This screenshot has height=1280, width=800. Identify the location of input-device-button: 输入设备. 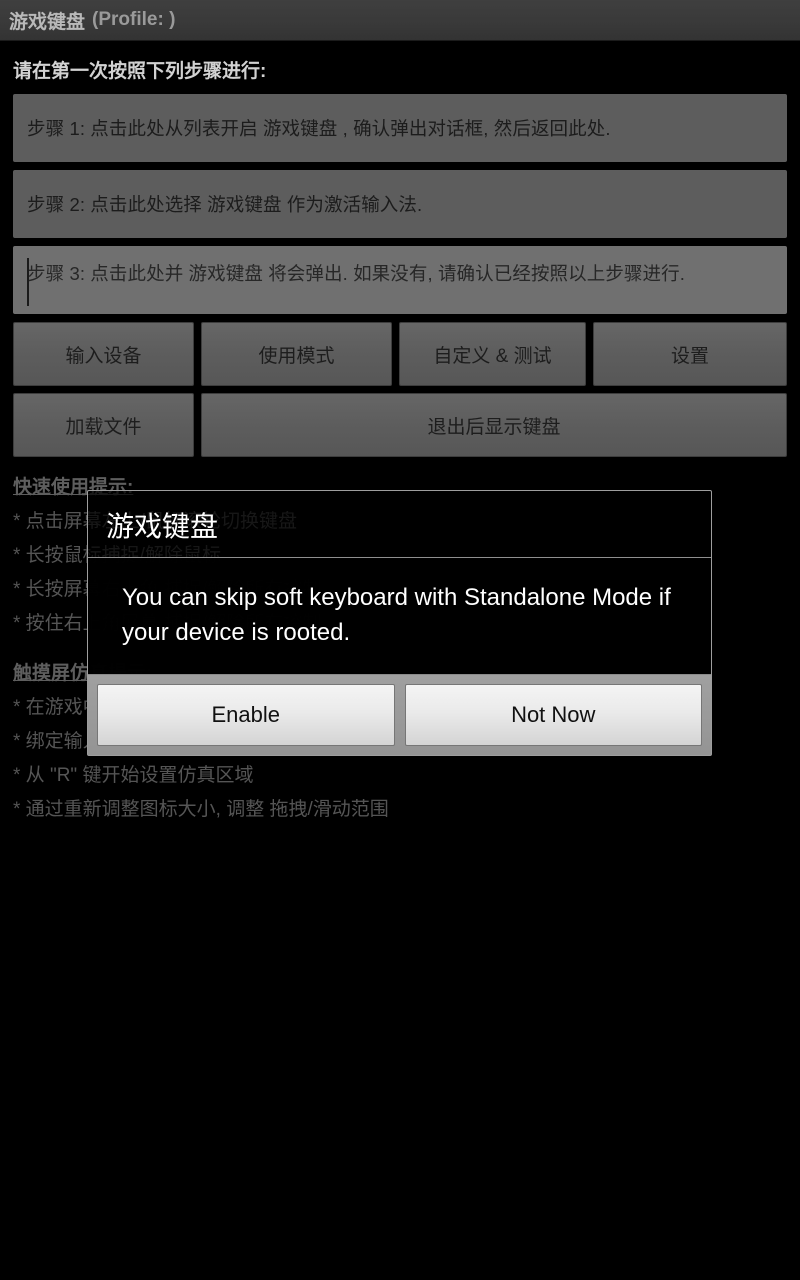
(103, 354).